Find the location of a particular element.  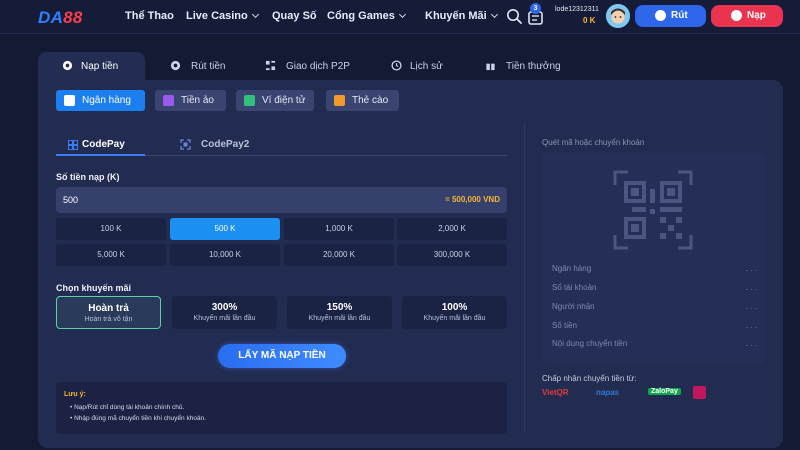

tab-nap-tien: Nạp tiền is located at coordinates (91, 66).